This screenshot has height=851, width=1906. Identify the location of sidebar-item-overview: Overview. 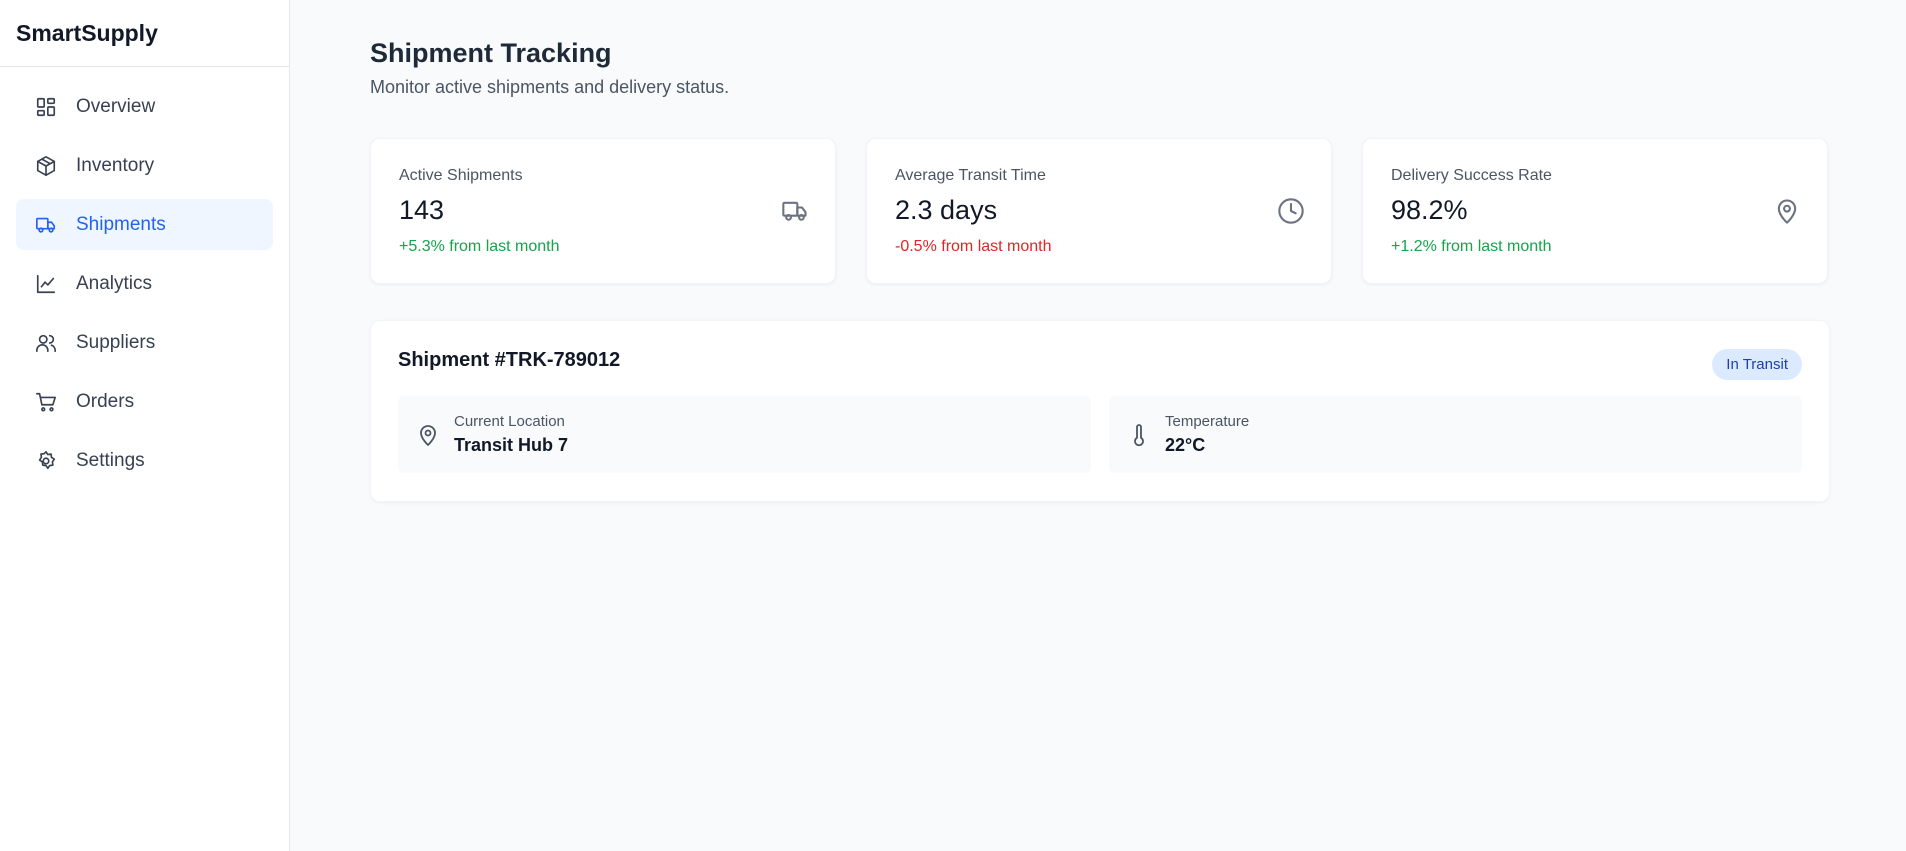
(144, 106).